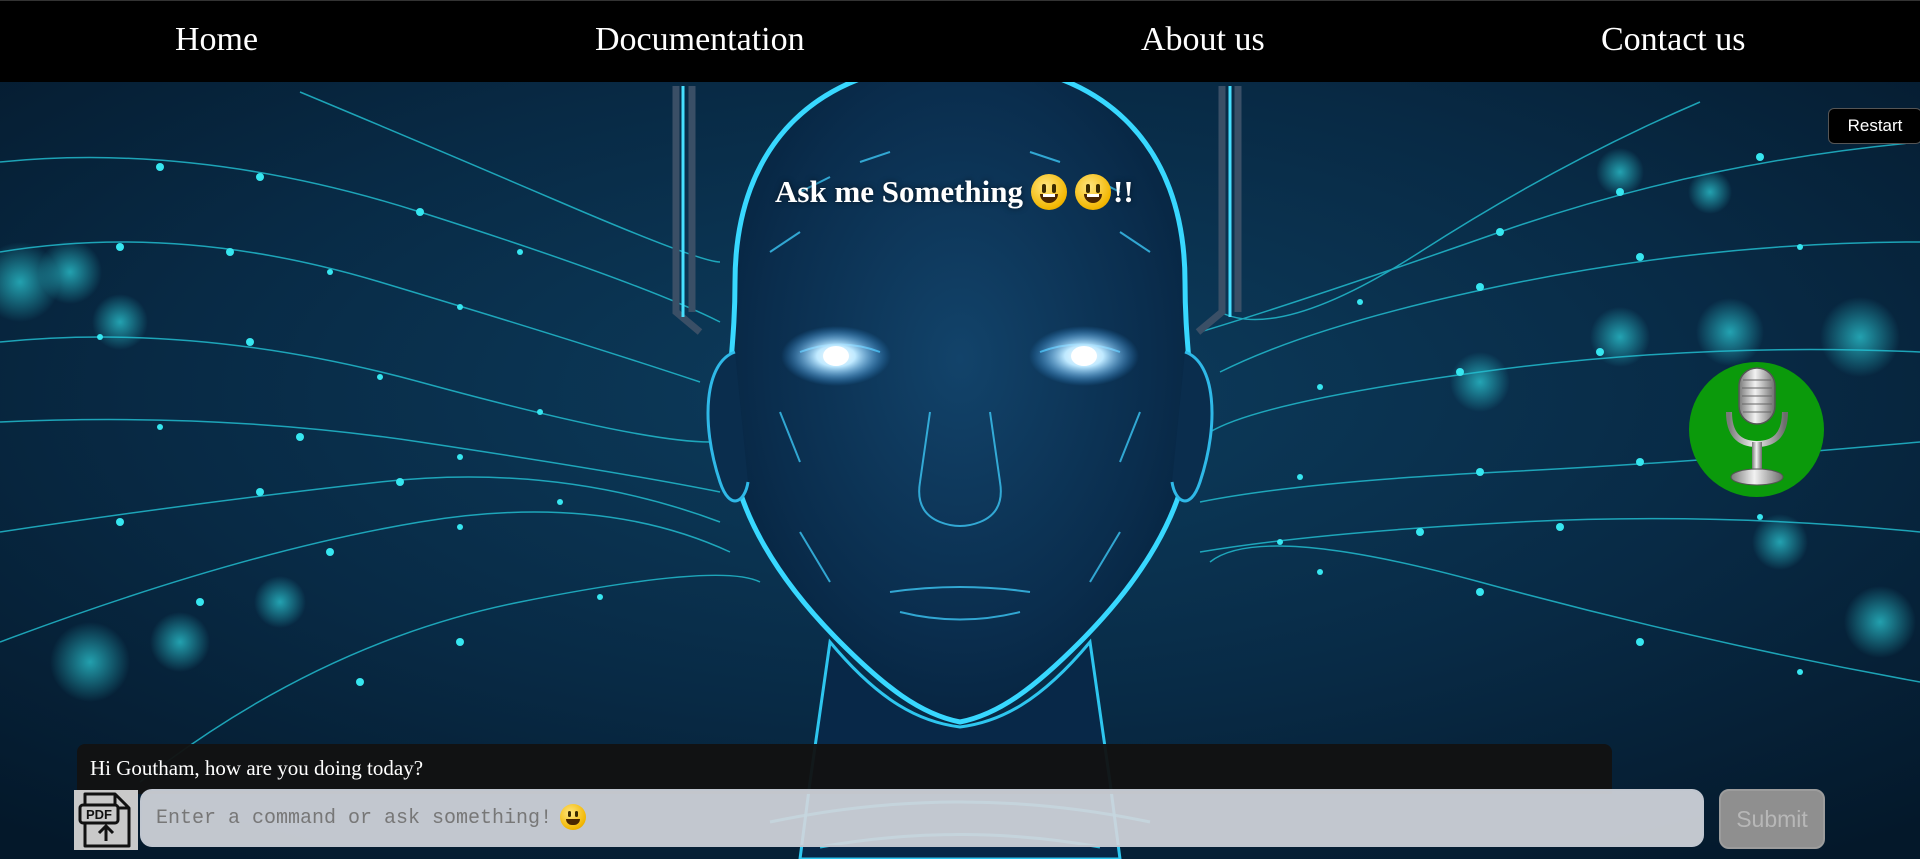  I want to click on pdf-upload-button: PDF, so click(106, 820).